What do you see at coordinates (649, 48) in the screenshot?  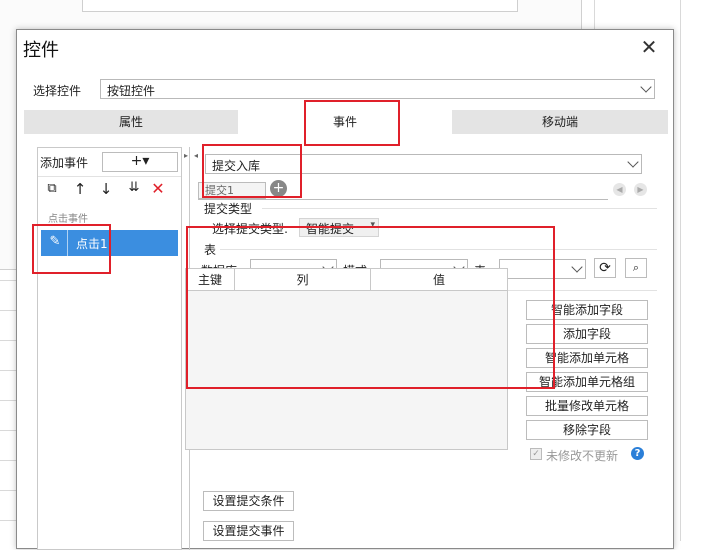 I see `close-icon: ✕` at bounding box center [649, 48].